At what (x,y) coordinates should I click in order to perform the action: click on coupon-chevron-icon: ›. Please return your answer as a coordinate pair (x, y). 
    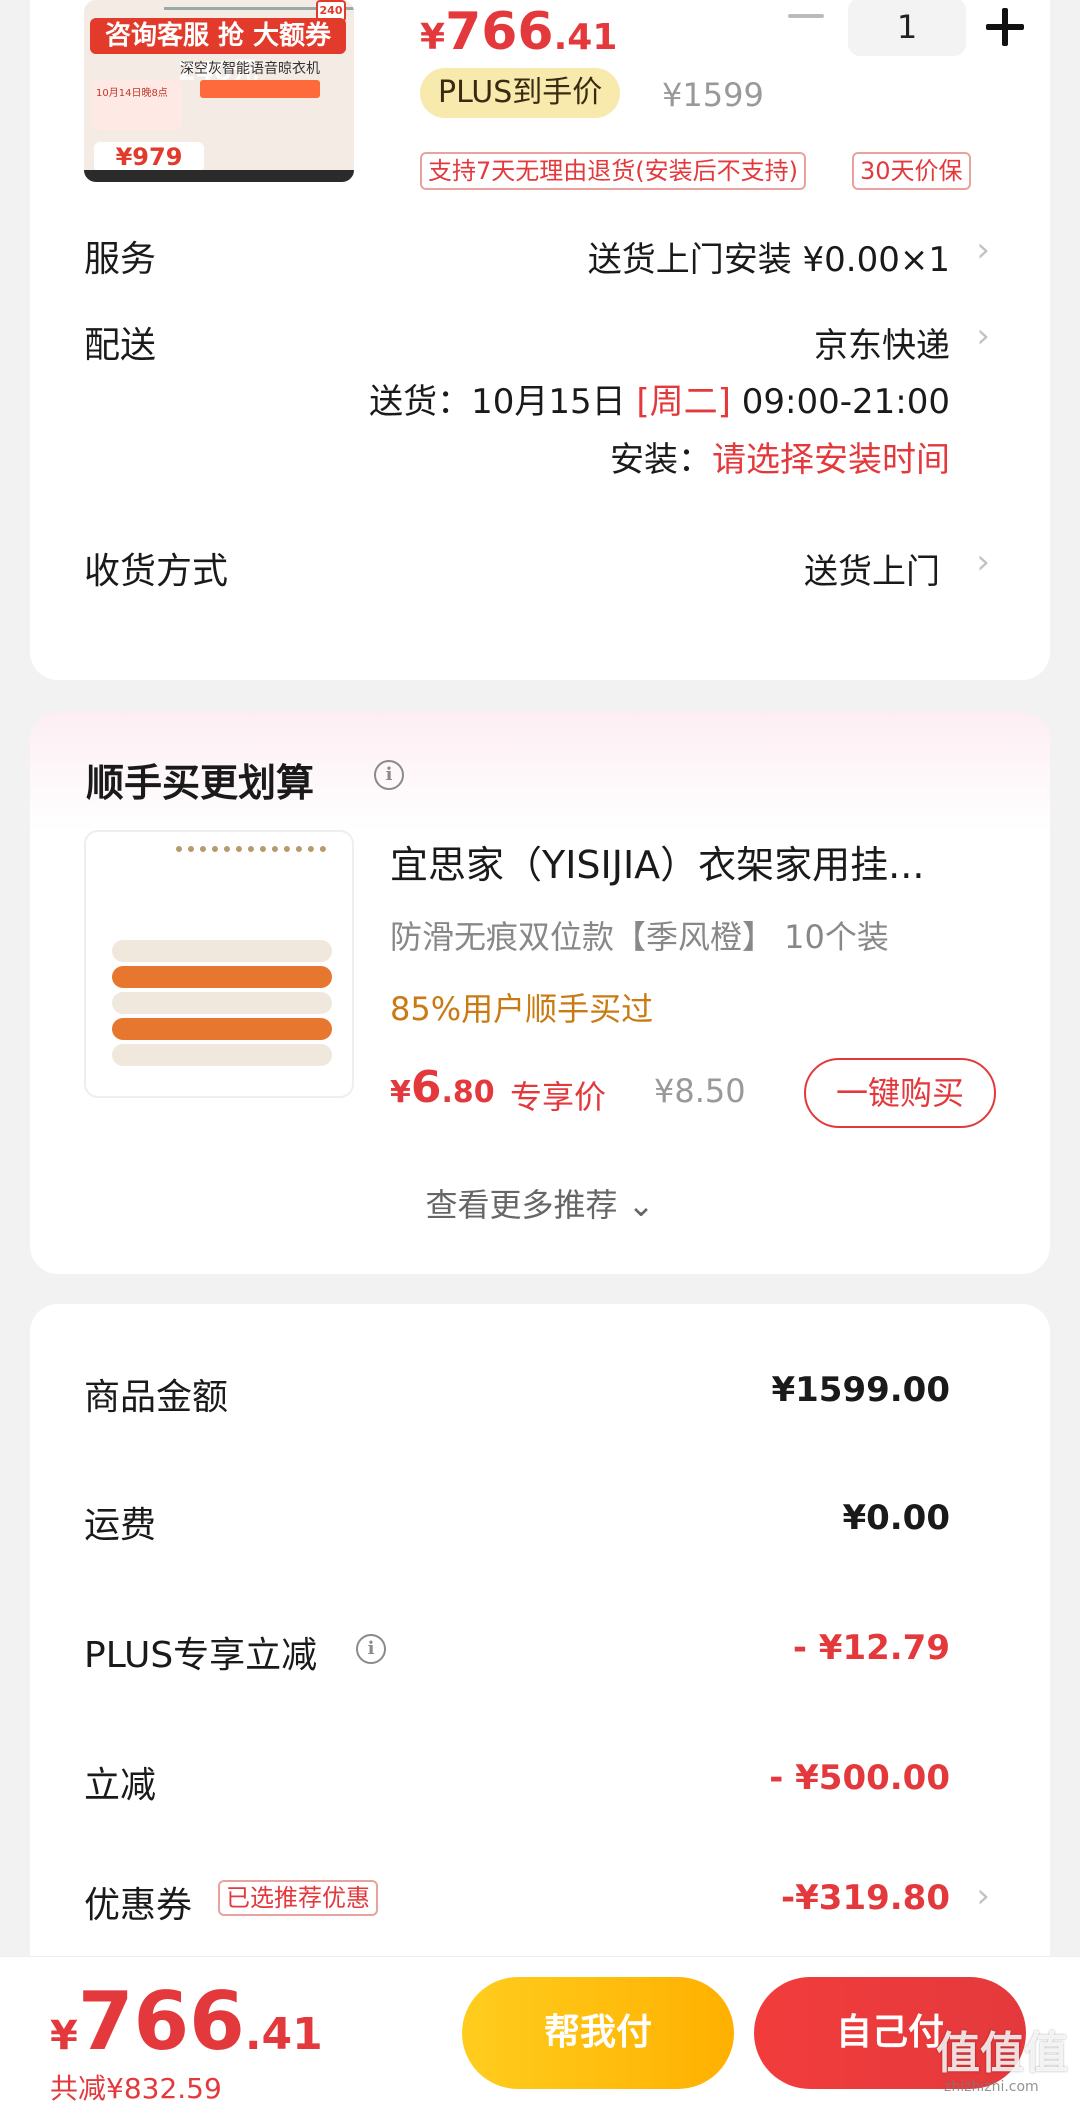
    Looking at the image, I should click on (983, 1896).